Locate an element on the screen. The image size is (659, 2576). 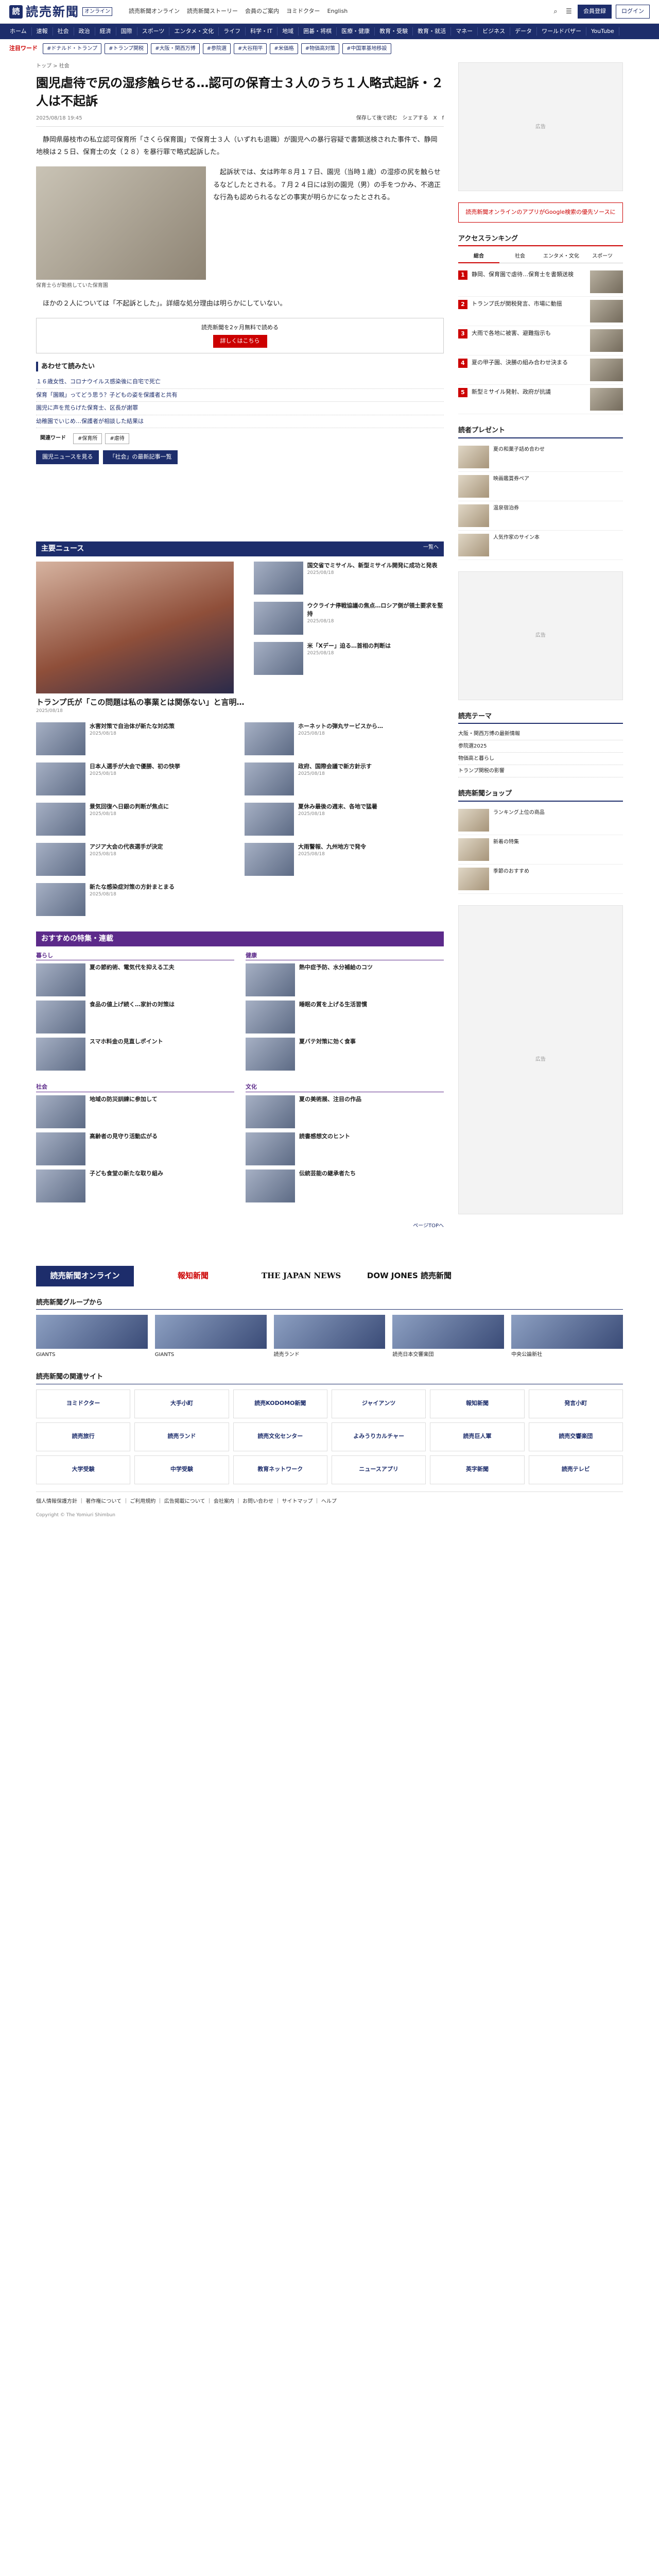
site-item: 教育ネットワーク is located at coordinates (280, 1470).